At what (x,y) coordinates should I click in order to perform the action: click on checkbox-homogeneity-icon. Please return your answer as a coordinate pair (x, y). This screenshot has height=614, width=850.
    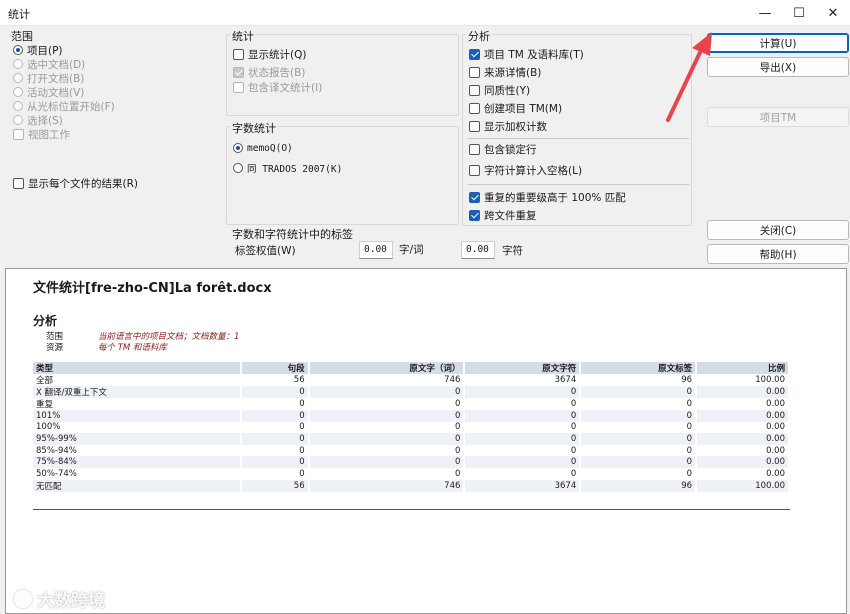
    Looking at the image, I should click on (474, 90).